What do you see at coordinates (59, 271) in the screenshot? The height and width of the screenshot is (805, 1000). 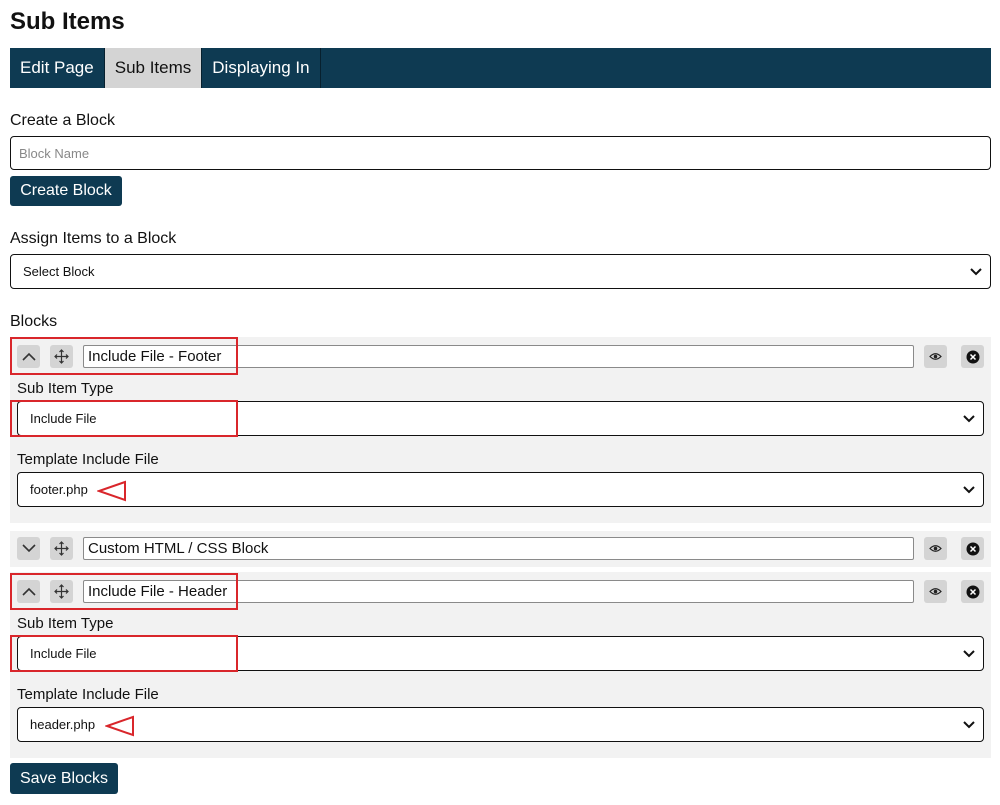 I see `select-block-value: Select Block` at bounding box center [59, 271].